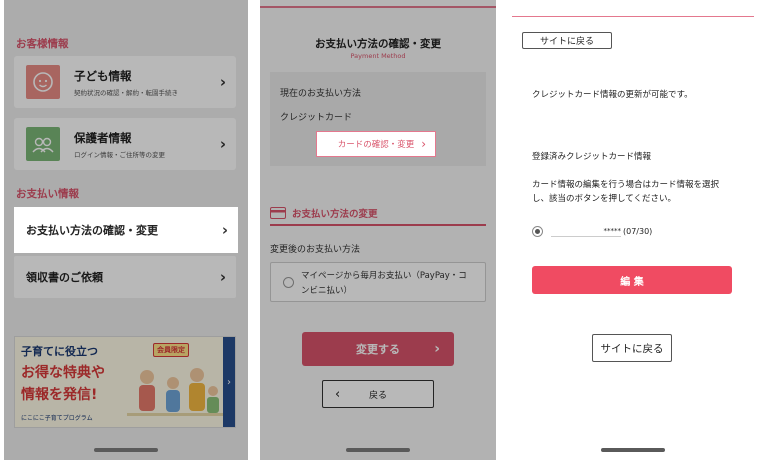  I want to click on change-section-heading: お支払い方法の変更, so click(378, 214).